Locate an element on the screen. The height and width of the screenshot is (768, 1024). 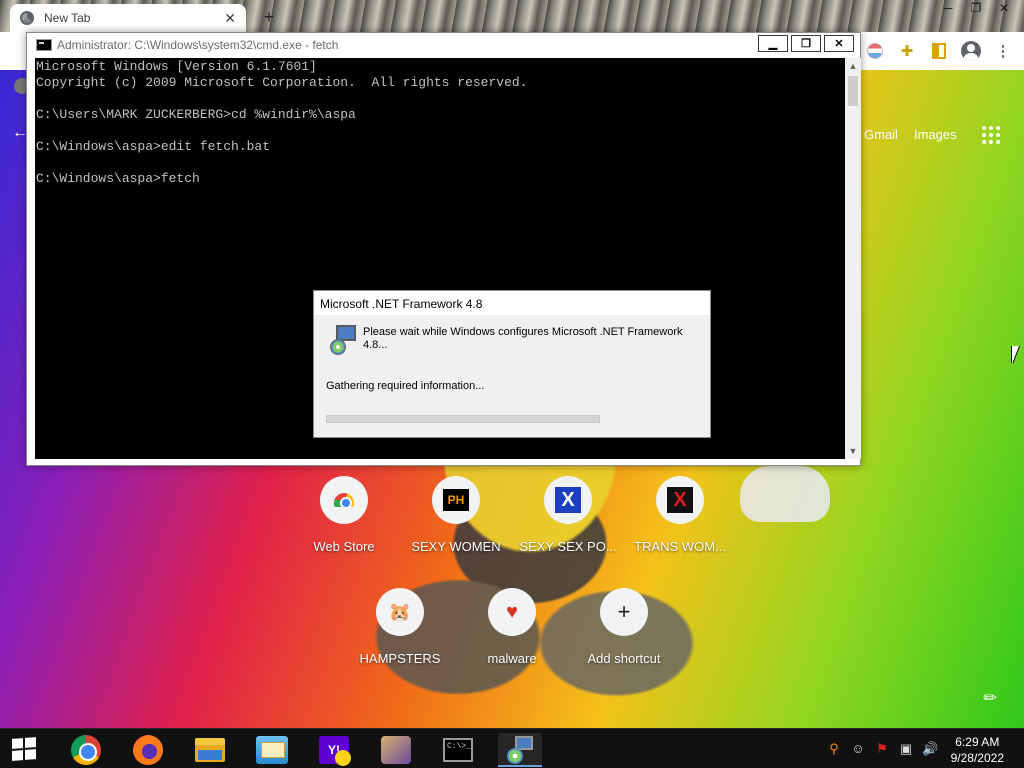
shortcut-label: SEXY WOMEN is located at coordinates (456, 546).